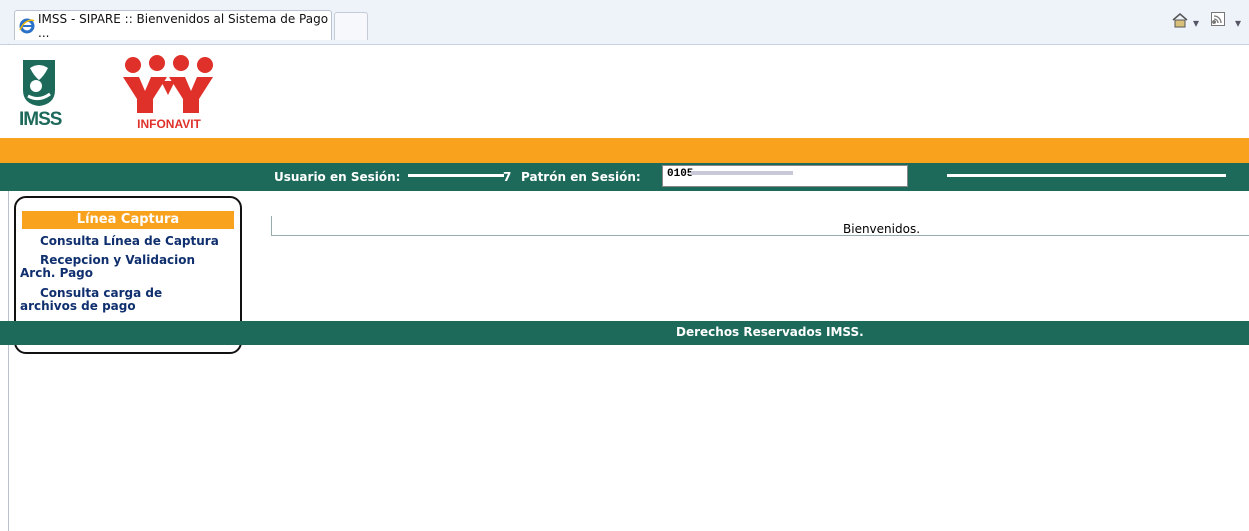 This screenshot has width=1249, height=531. What do you see at coordinates (39, 83) in the screenshot?
I see `imss-emblem-icon` at bounding box center [39, 83].